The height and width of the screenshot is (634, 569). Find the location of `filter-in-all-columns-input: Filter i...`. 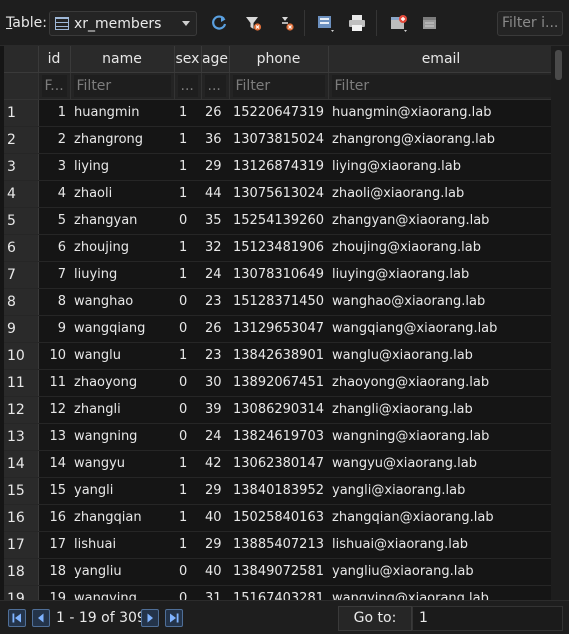

filter-in-all-columns-input: Filter i... is located at coordinates (530, 23).